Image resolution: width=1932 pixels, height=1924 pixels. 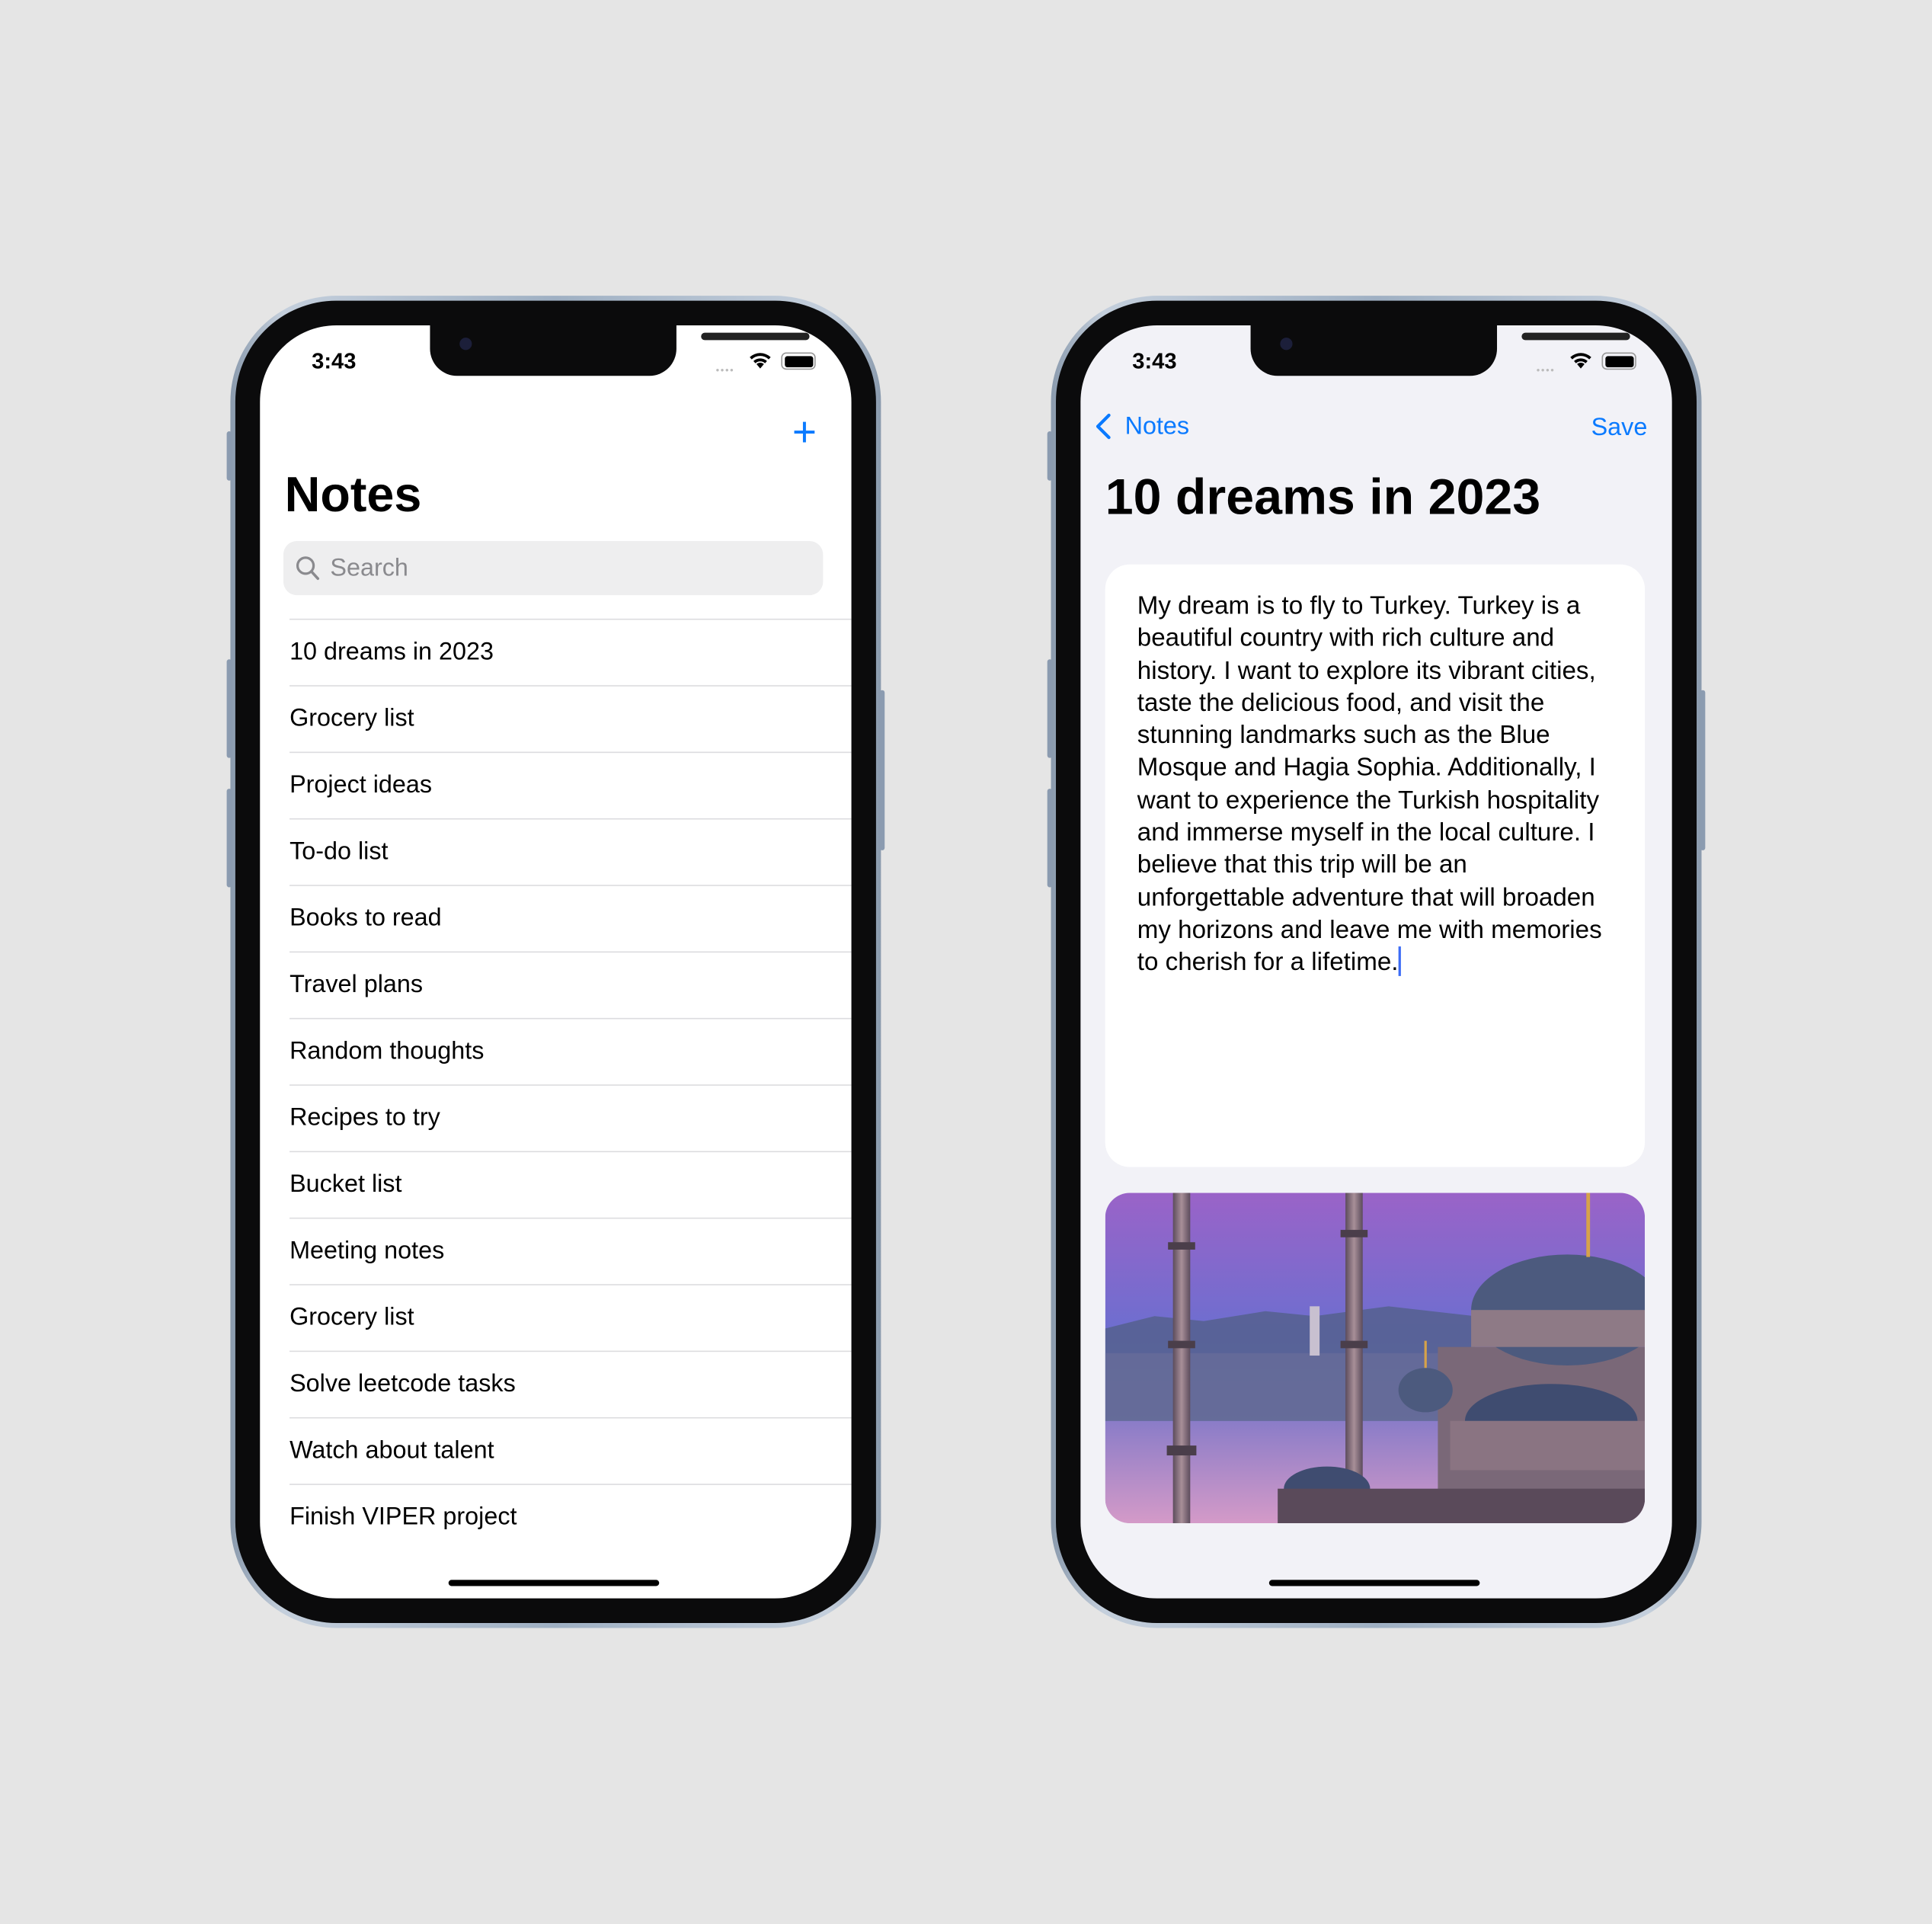 What do you see at coordinates (369, 567) in the screenshot?
I see `search-placeholder: Search` at bounding box center [369, 567].